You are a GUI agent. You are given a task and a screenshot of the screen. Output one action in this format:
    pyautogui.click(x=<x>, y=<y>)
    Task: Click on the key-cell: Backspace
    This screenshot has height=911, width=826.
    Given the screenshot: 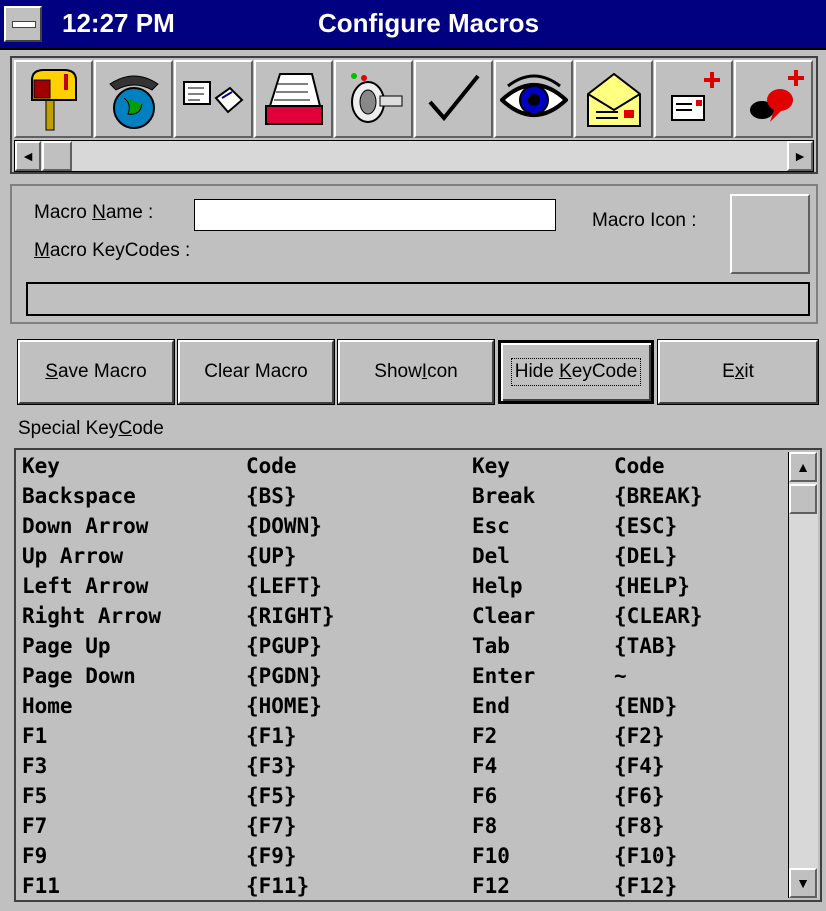 What is the action you would take?
    pyautogui.click(x=79, y=496)
    